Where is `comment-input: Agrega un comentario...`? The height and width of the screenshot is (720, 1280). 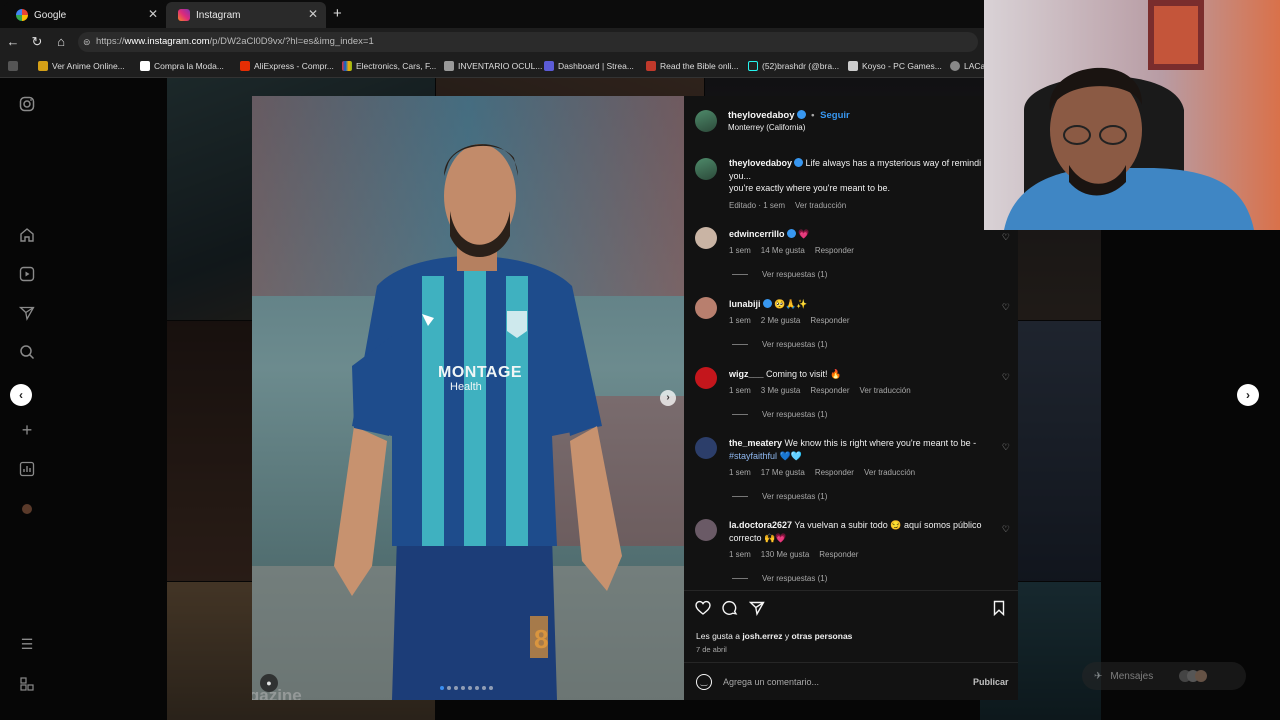 comment-input: Agrega un comentario... is located at coordinates (833, 682).